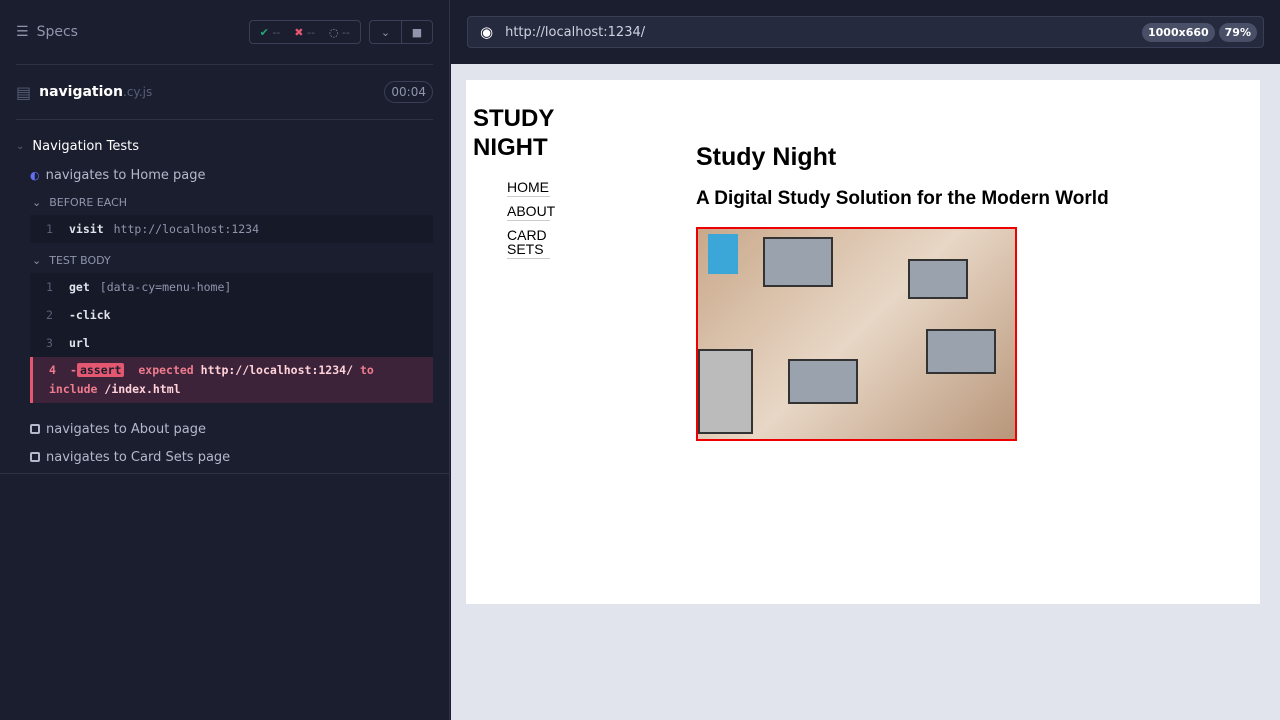 This screenshot has width=1280, height=720. What do you see at coordinates (49, 343) in the screenshot?
I see `command-number: 3` at bounding box center [49, 343].